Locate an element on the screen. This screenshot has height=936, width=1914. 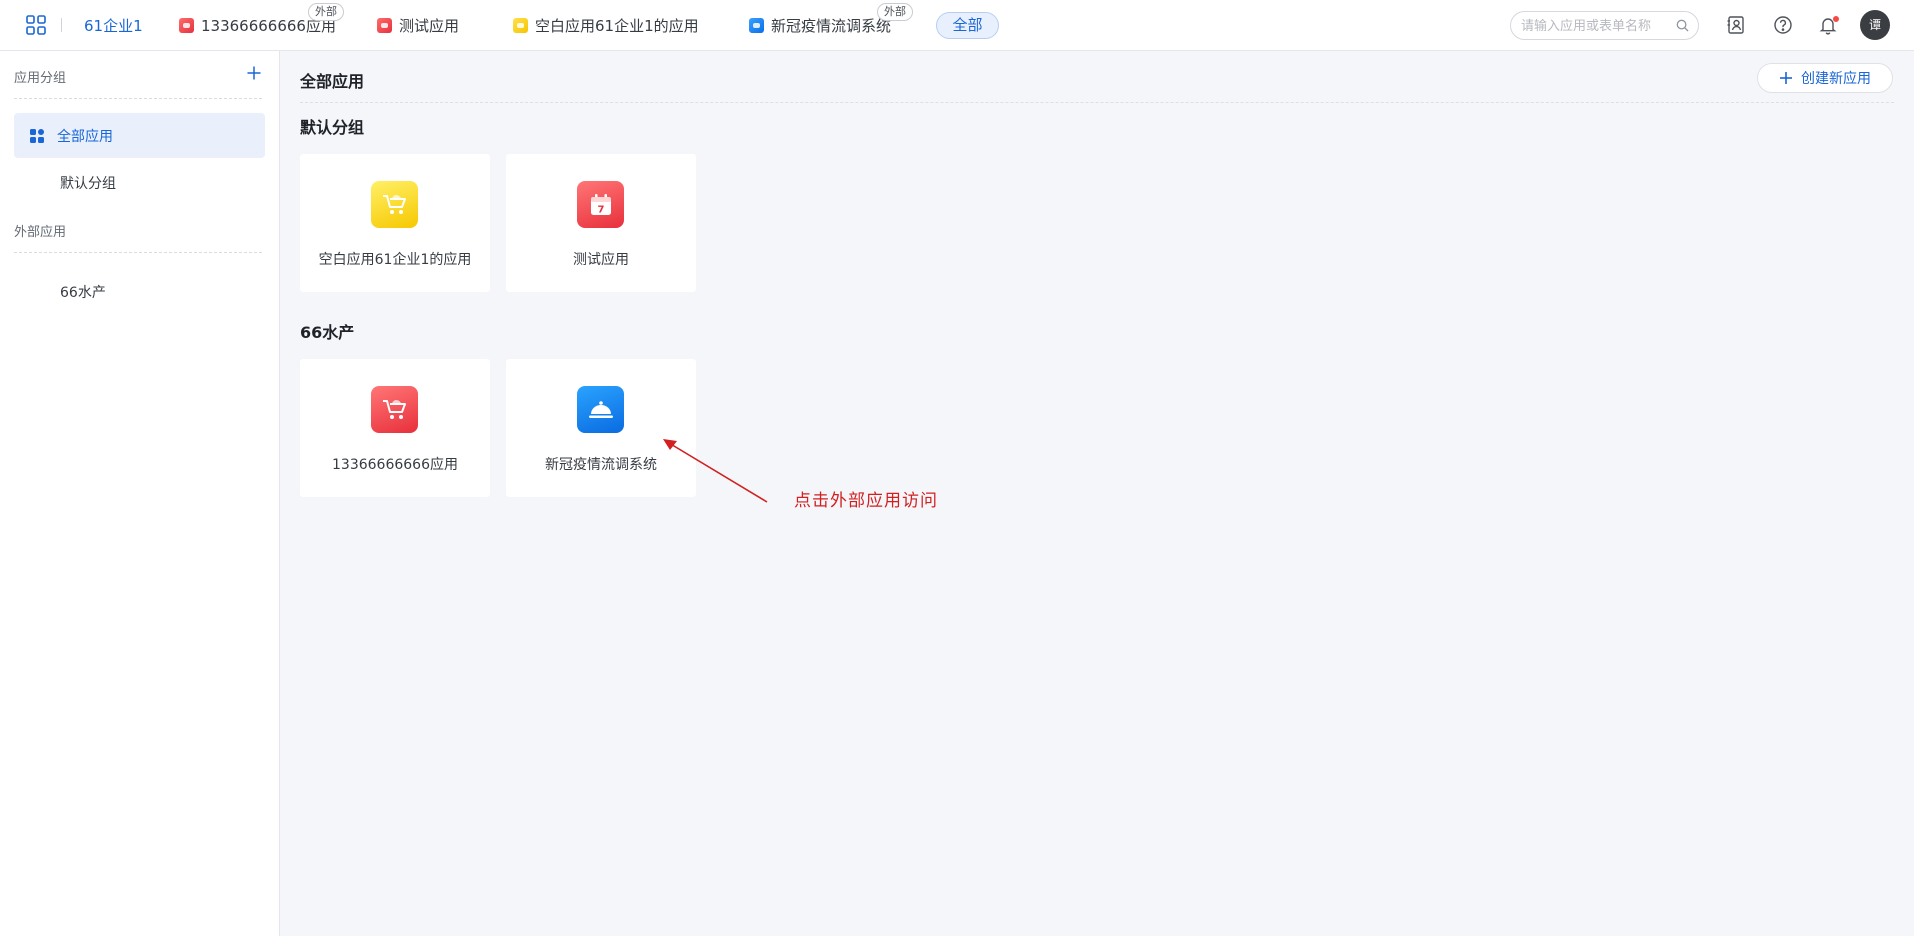
sidebar-item-66-aquatic: 66水产 is located at coordinates (83, 292).